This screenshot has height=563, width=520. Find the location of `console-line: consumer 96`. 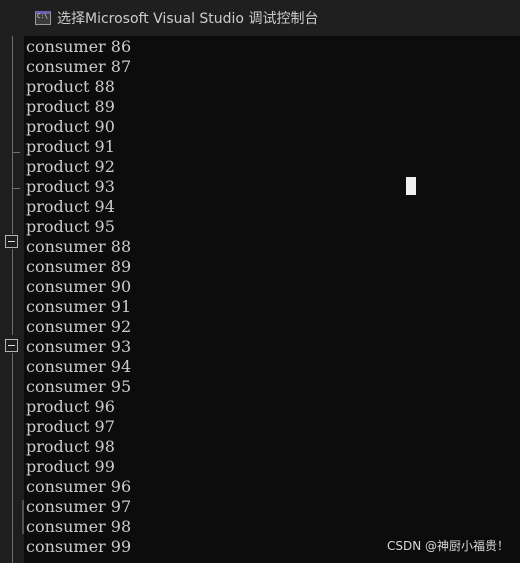

console-line: consumer 96 is located at coordinates (79, 486).